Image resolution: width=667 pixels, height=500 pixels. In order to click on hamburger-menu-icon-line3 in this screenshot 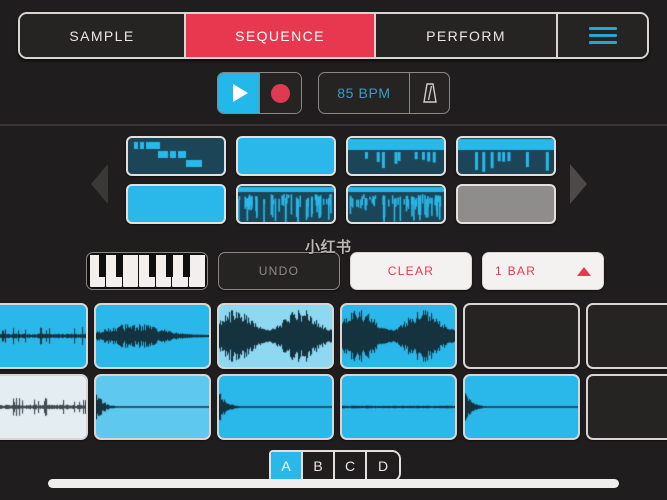, I will do `click(602, 42)`.